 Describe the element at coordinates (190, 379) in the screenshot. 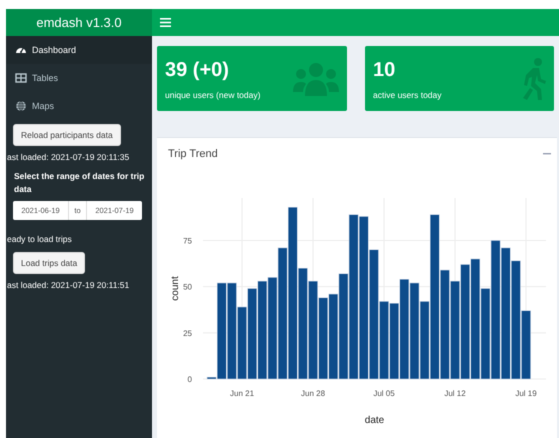

I see `axis-tick-label: 0` at that location.